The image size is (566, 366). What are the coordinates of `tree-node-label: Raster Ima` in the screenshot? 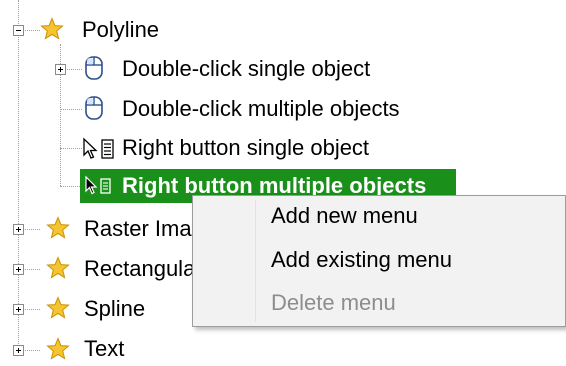 It's located at (138, 228).